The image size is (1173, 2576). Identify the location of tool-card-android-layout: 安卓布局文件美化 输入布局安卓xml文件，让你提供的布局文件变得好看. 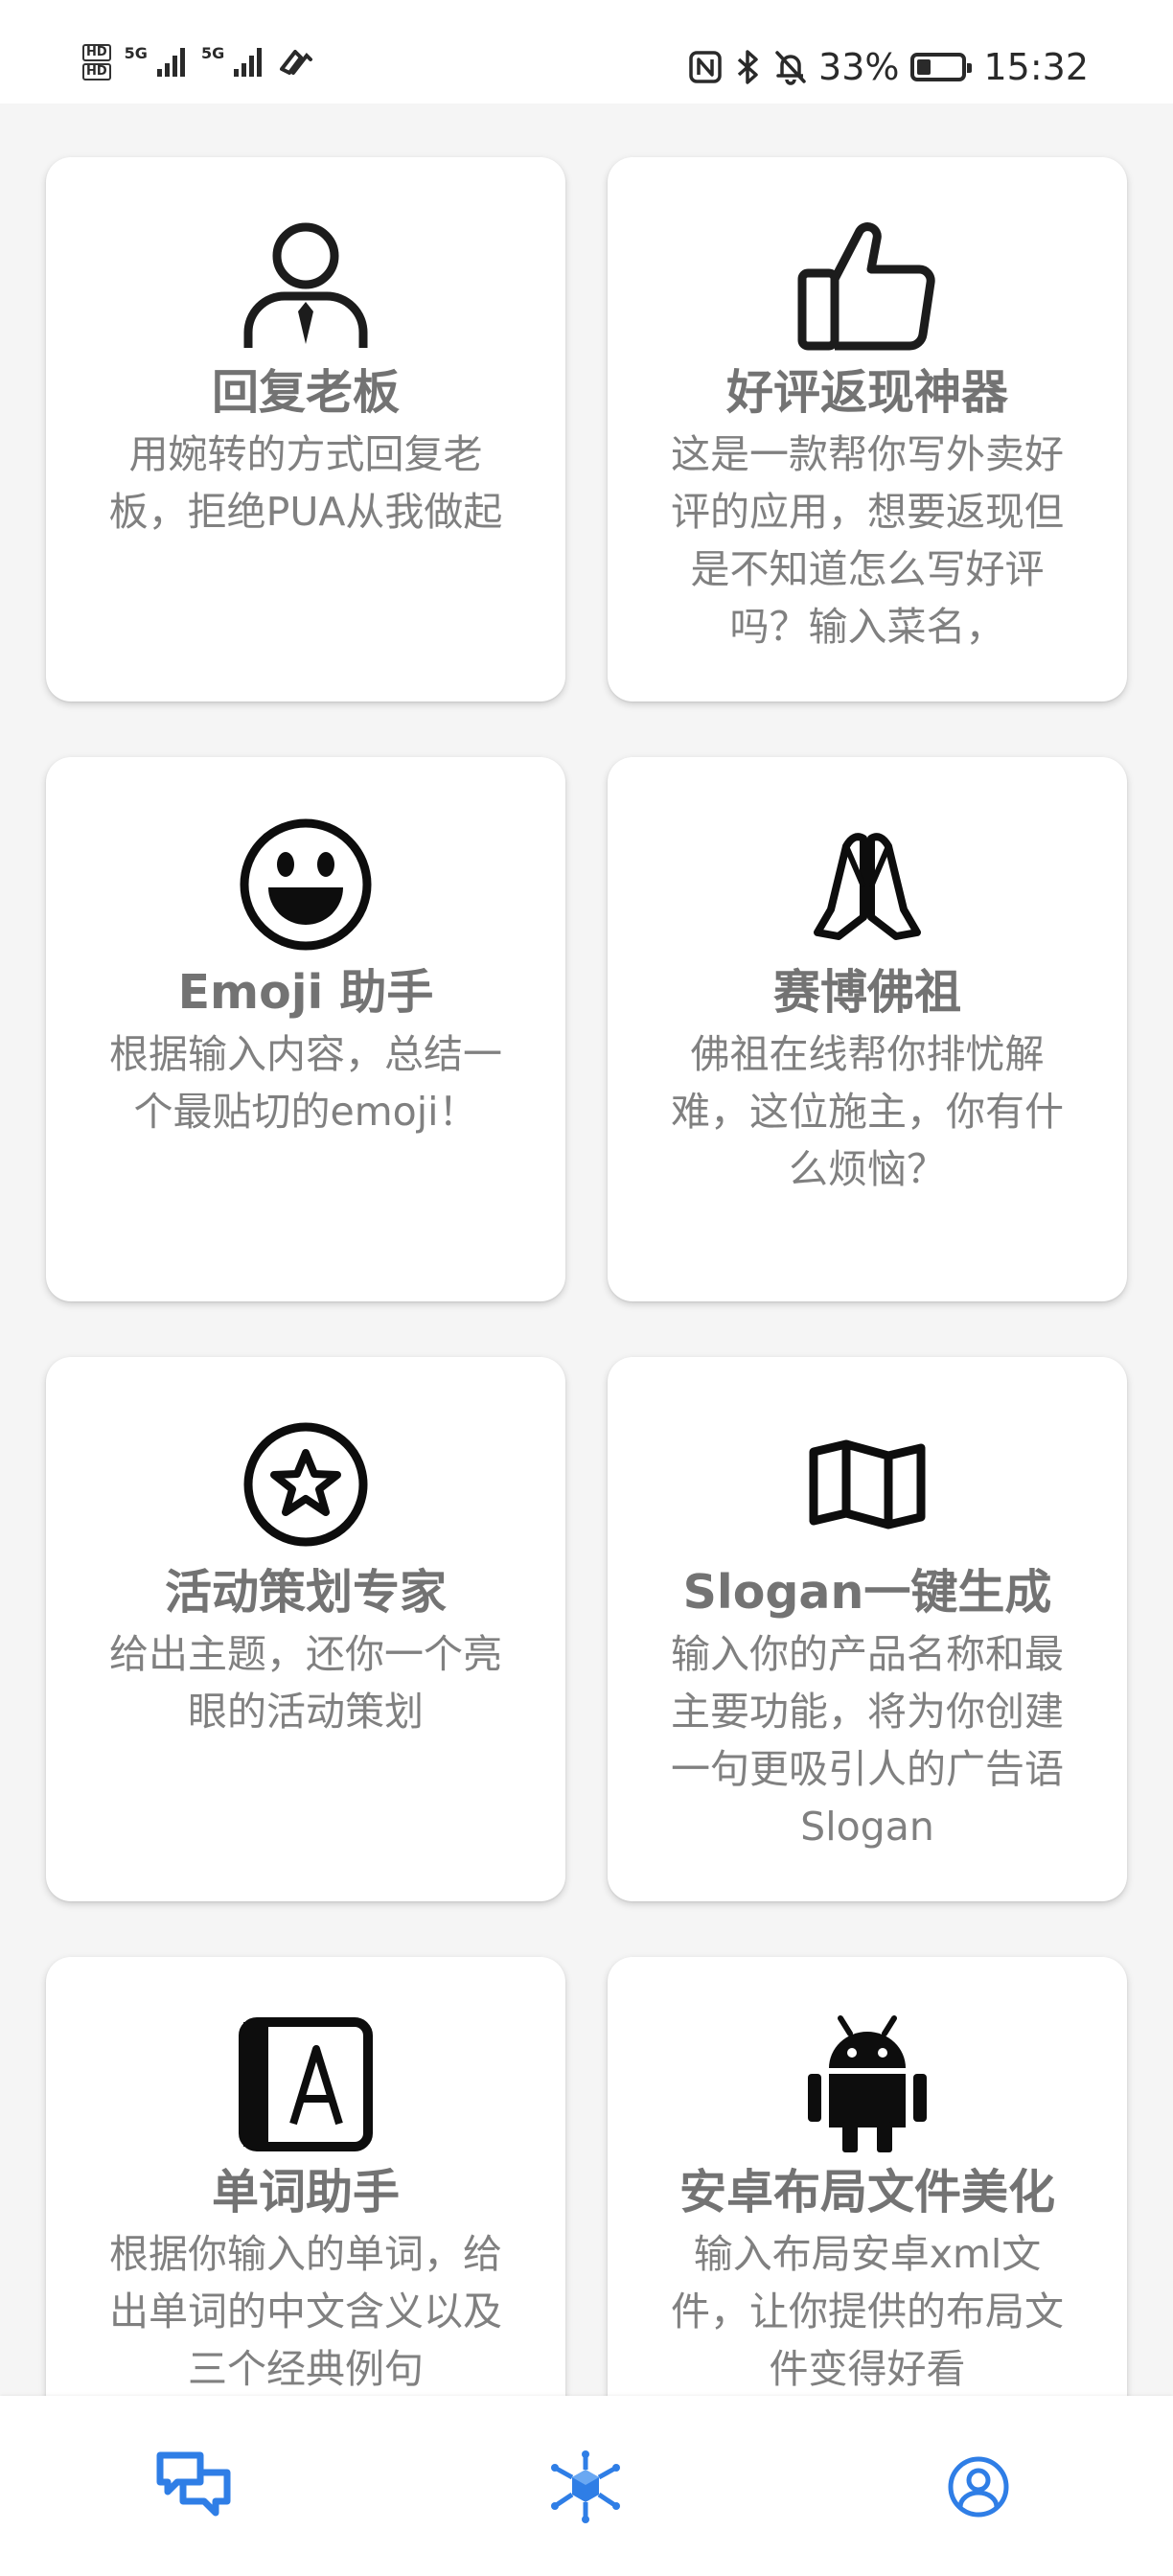
(867, 2176).